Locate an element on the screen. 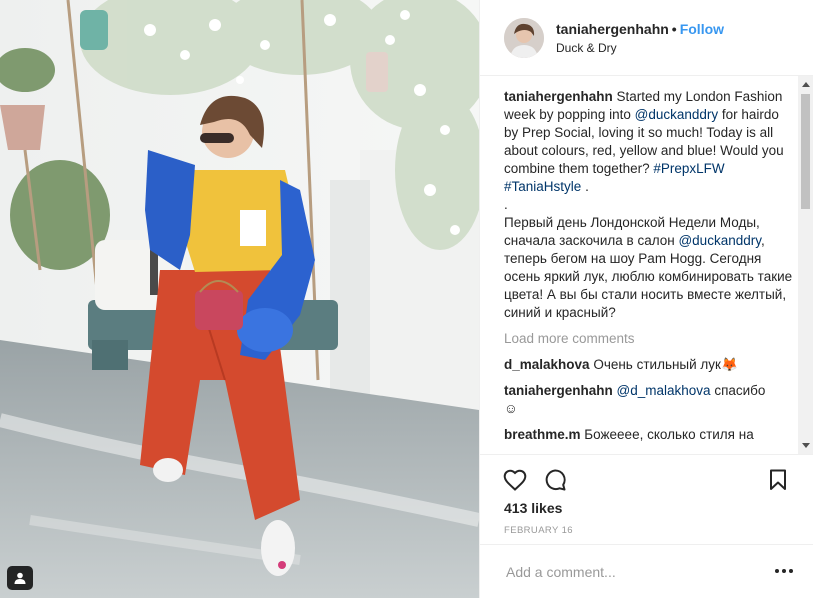 This screenshot has width=813, height=598. heart-icon is located at coordinates (515, 480).